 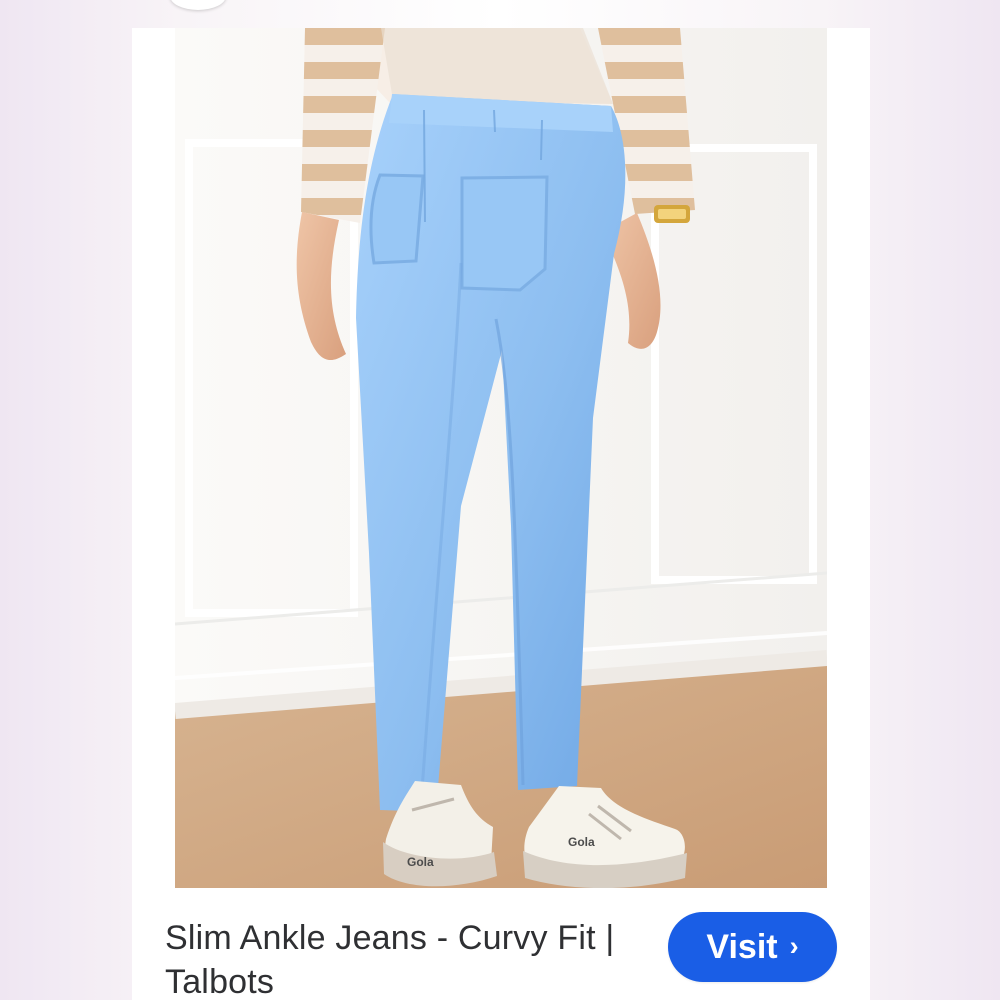 I want to click on chevron-right-icon: ›, so click(x=794, y=946).